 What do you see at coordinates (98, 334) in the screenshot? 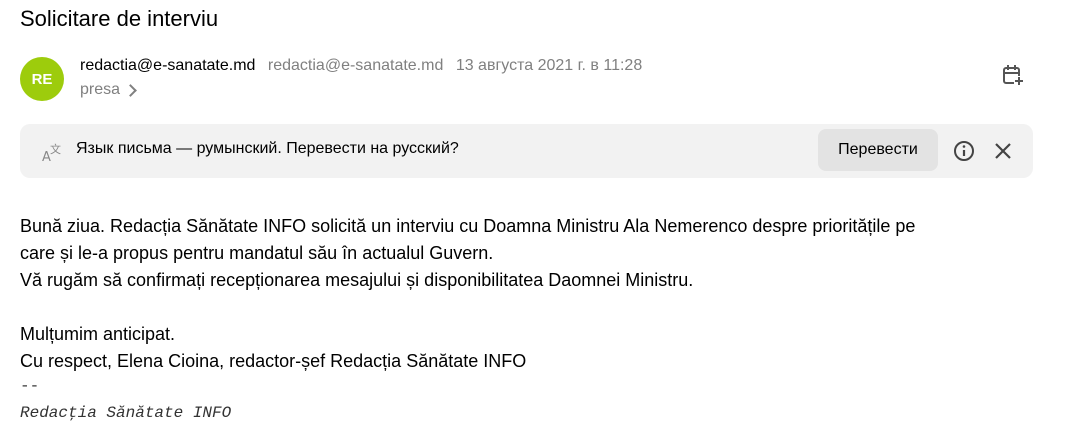
I see `body-line: Mulțumim anticipat.` at bounding box center [98, 334].